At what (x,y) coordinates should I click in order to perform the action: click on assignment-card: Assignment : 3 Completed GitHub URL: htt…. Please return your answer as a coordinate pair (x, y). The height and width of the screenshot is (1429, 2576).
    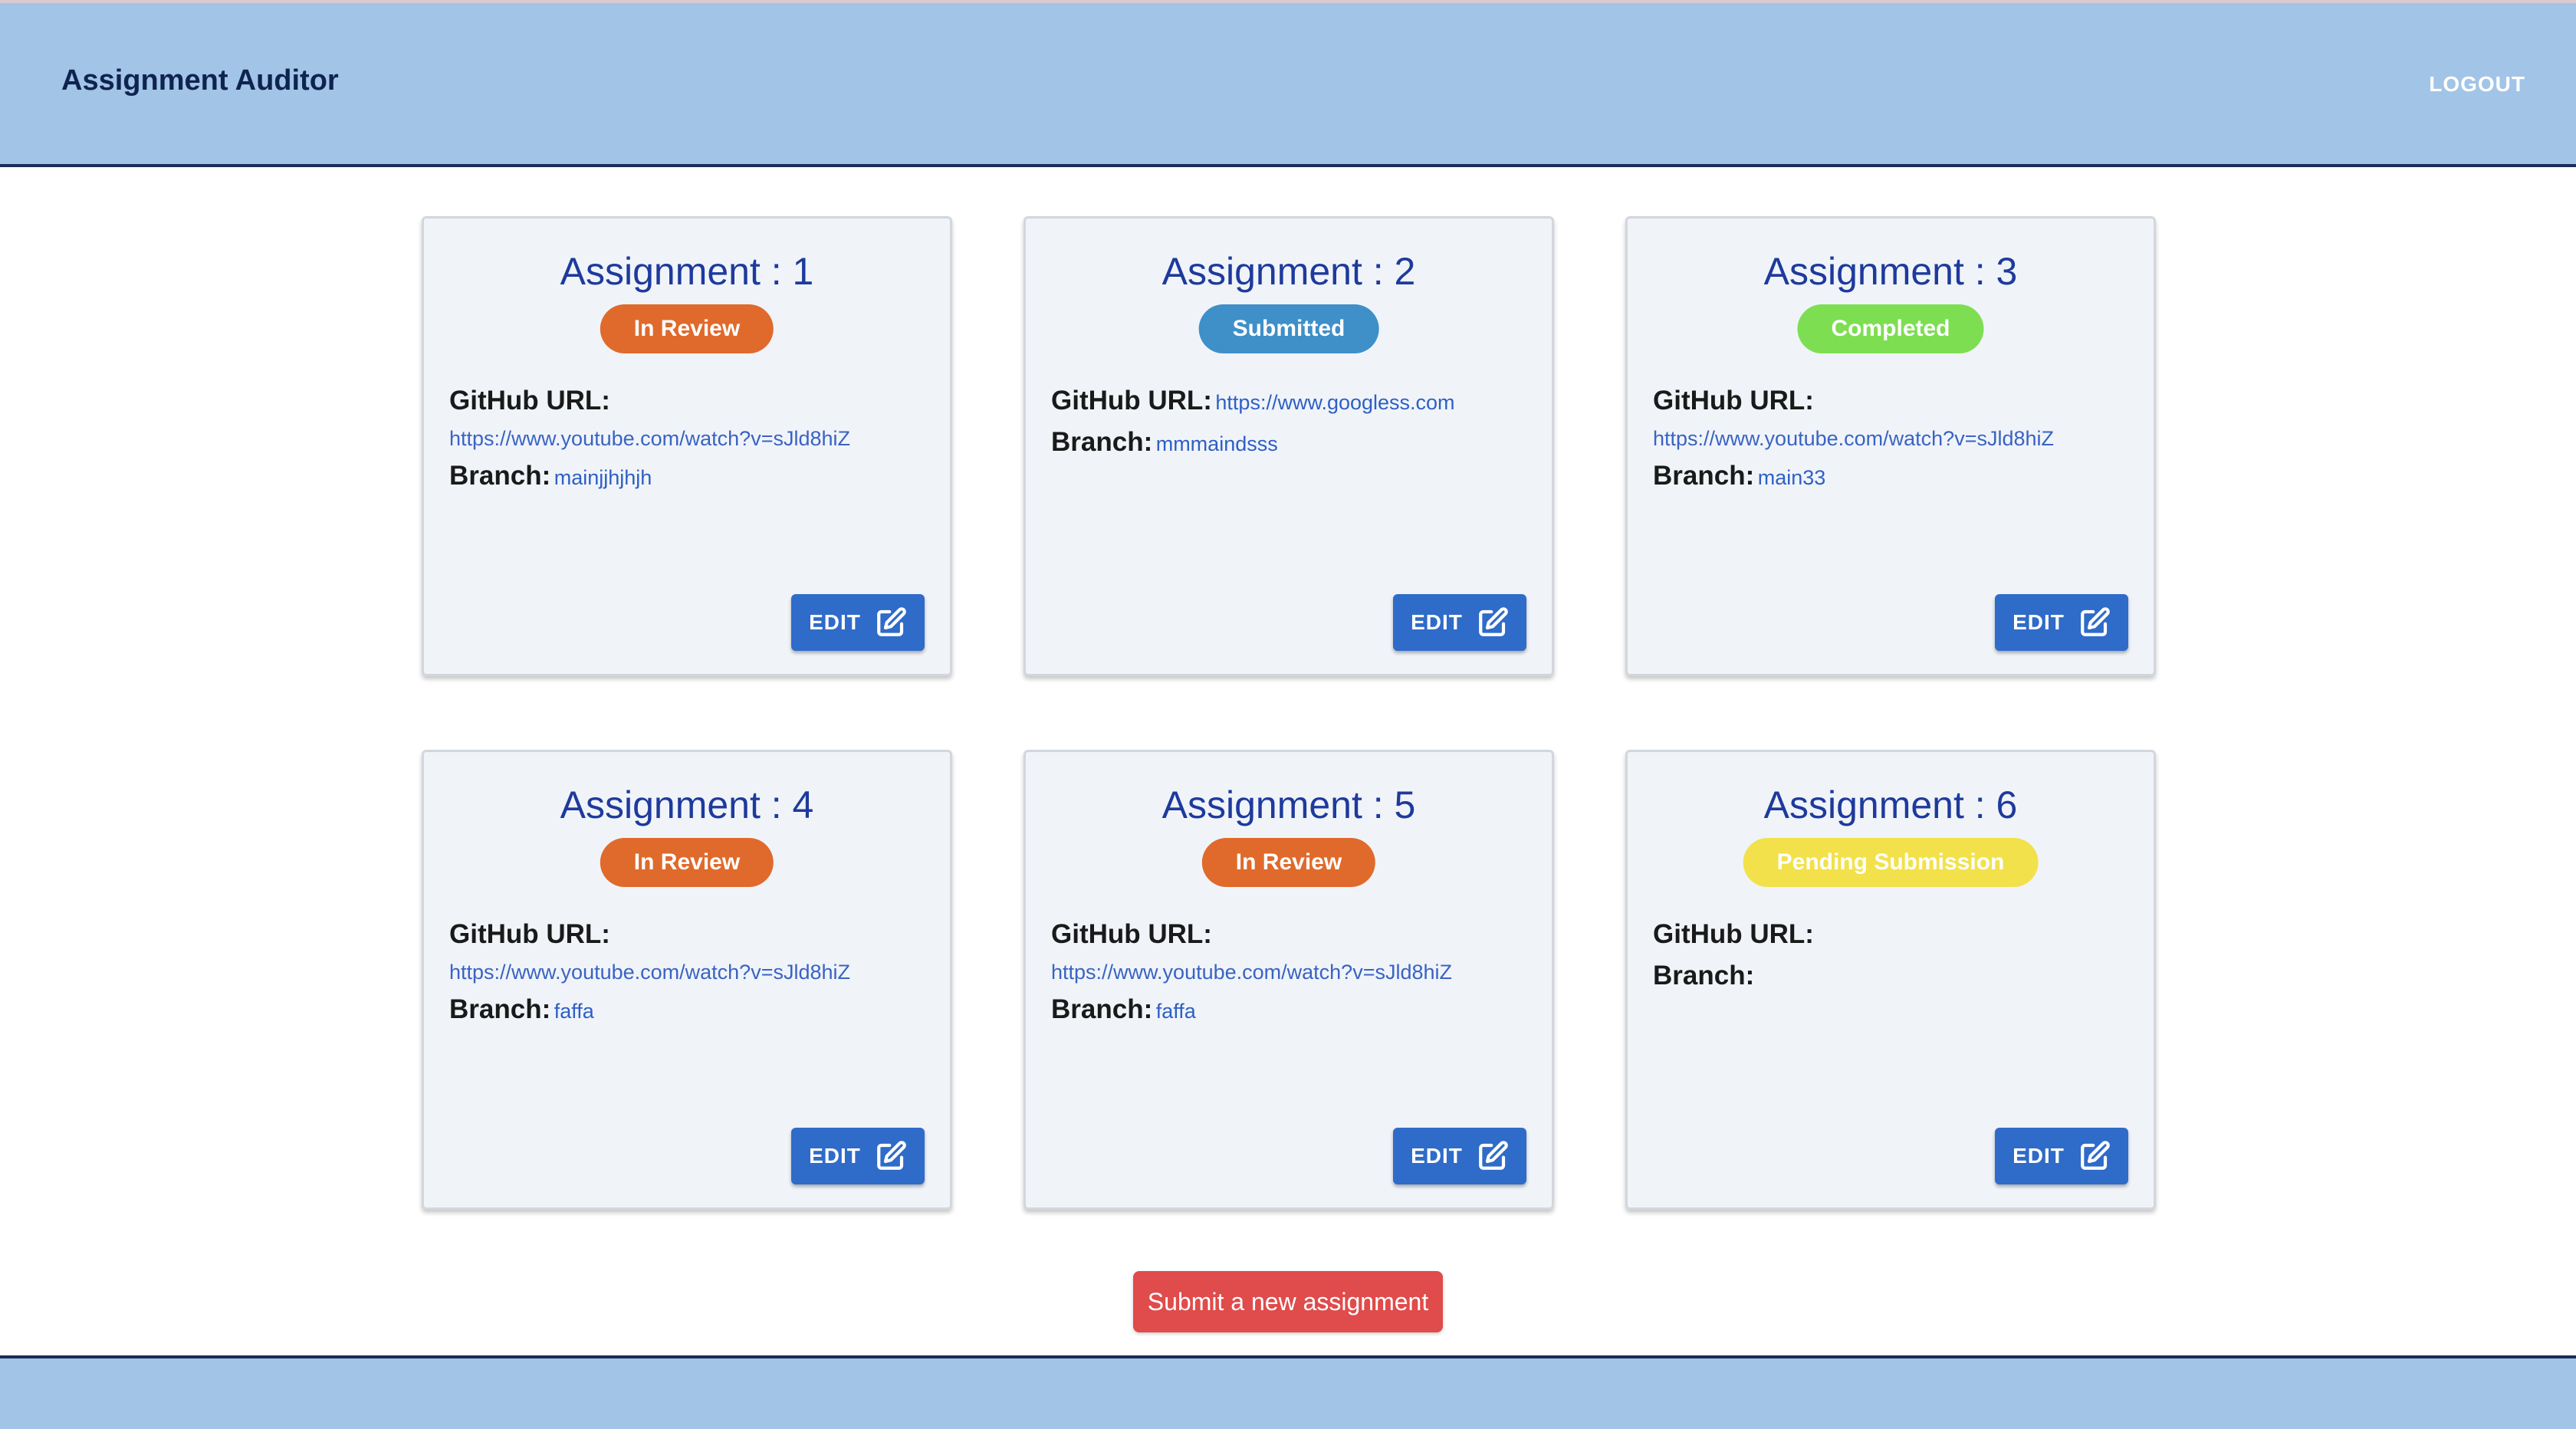
    Looking at the image, I should click on (1891, 446).